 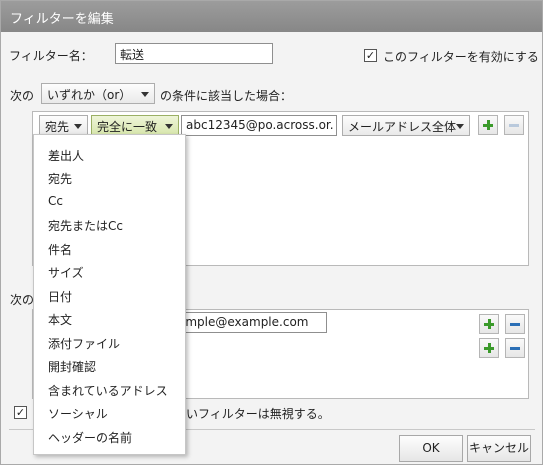 I want to click on menu-item-cc: Cc, so click(x=55, y=201).